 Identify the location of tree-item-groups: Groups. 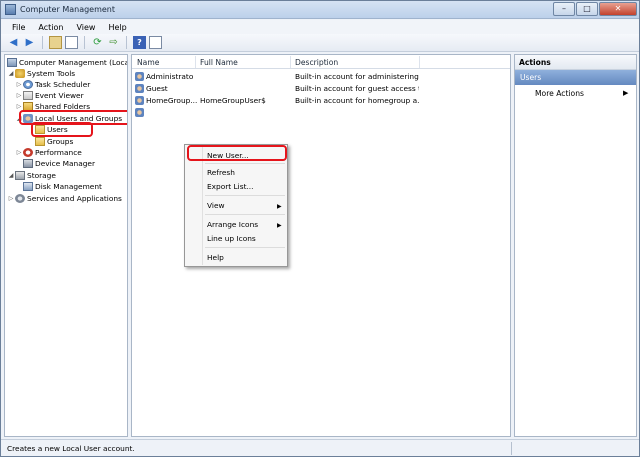
(54, 141).